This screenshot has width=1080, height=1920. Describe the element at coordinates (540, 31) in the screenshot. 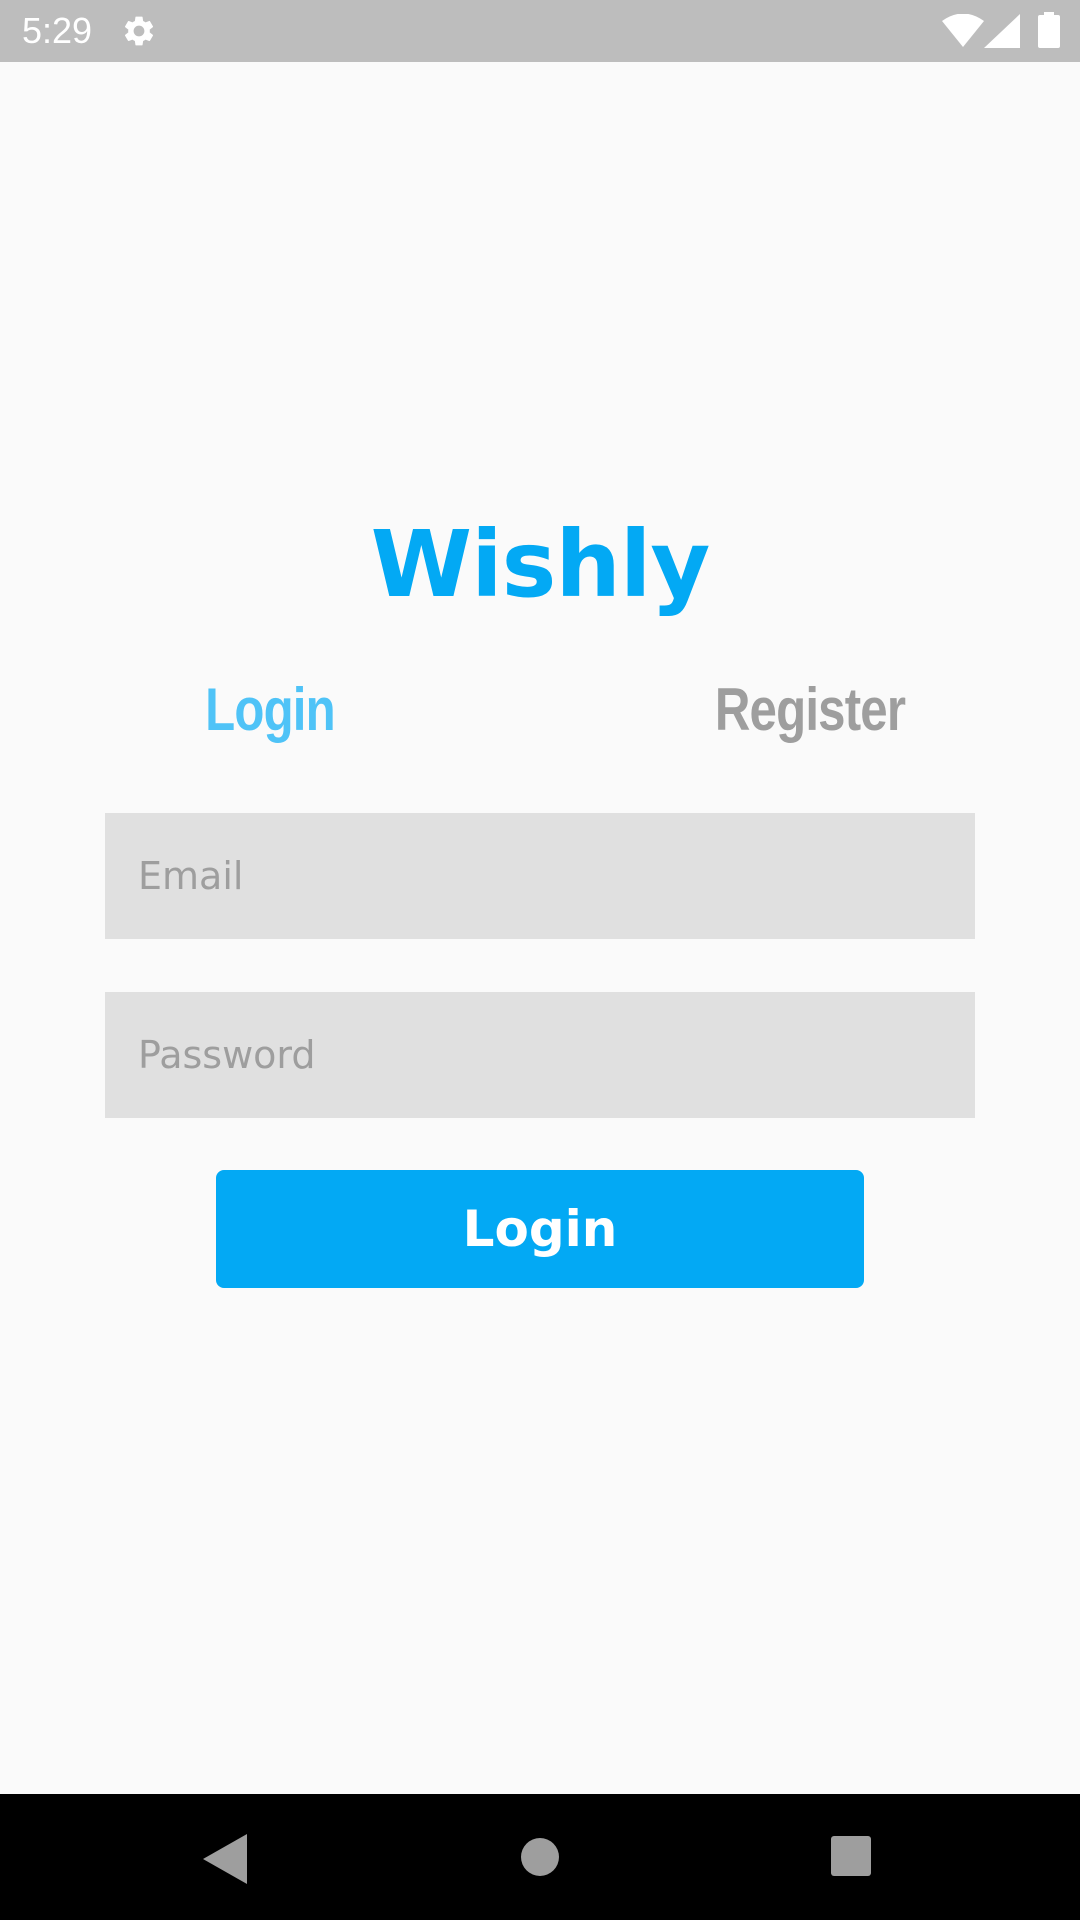

I see `status-bar: 5:29` at that location.